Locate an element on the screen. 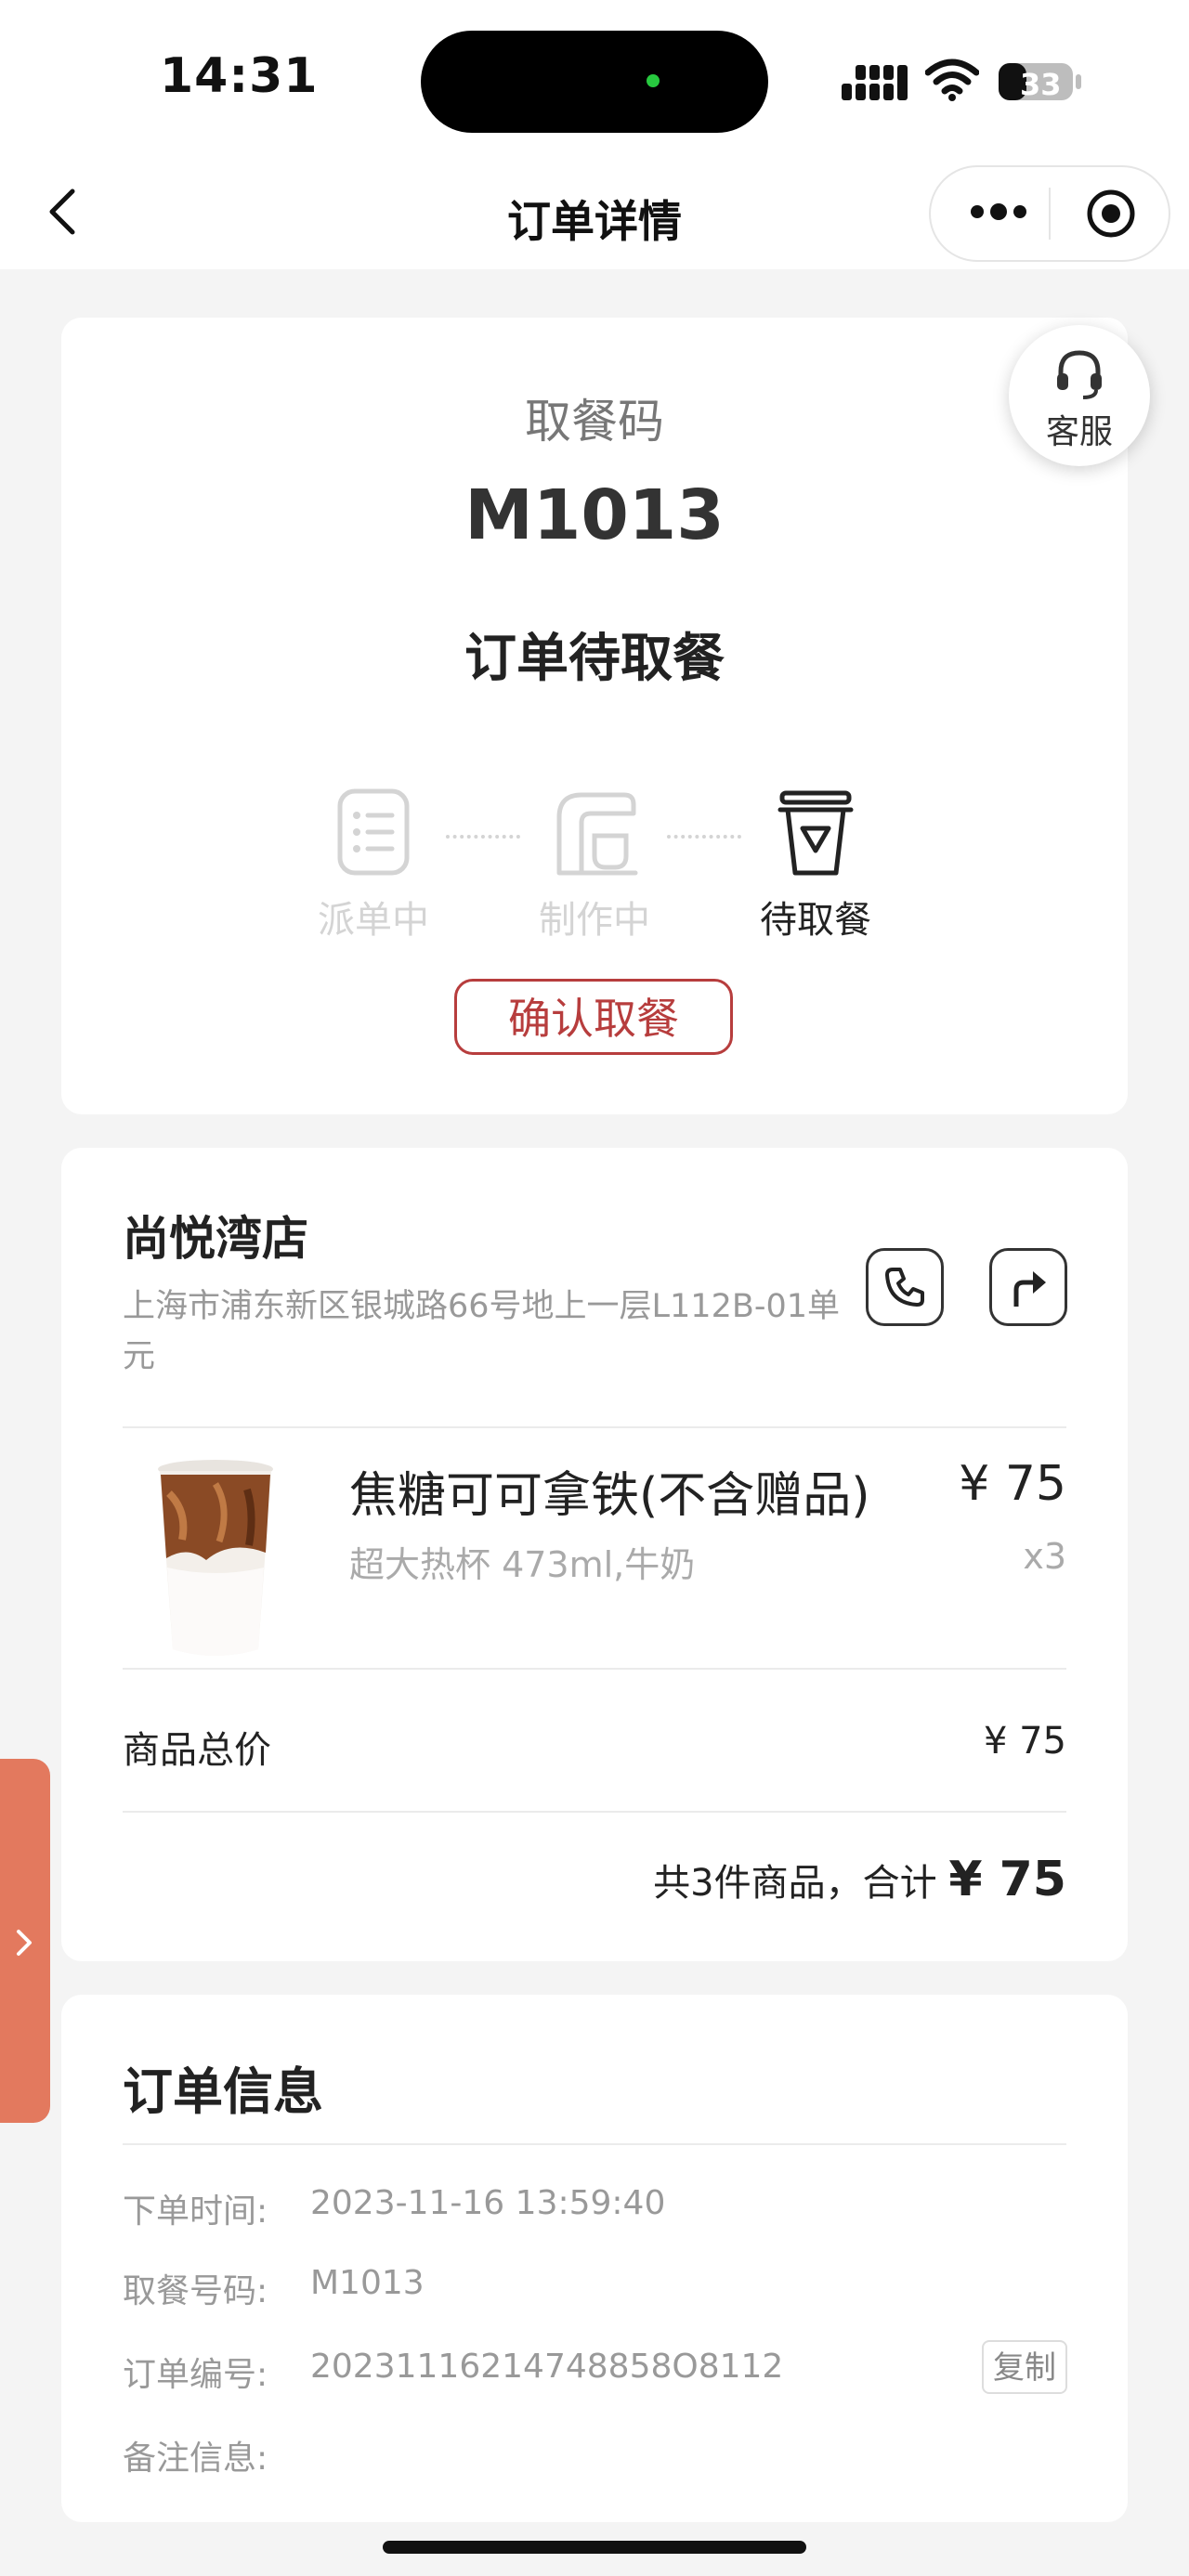 The height and width of the screenshot is (2576, 1189). info-row-remarks: 备注信息: is located at coordinates (195, 2455).